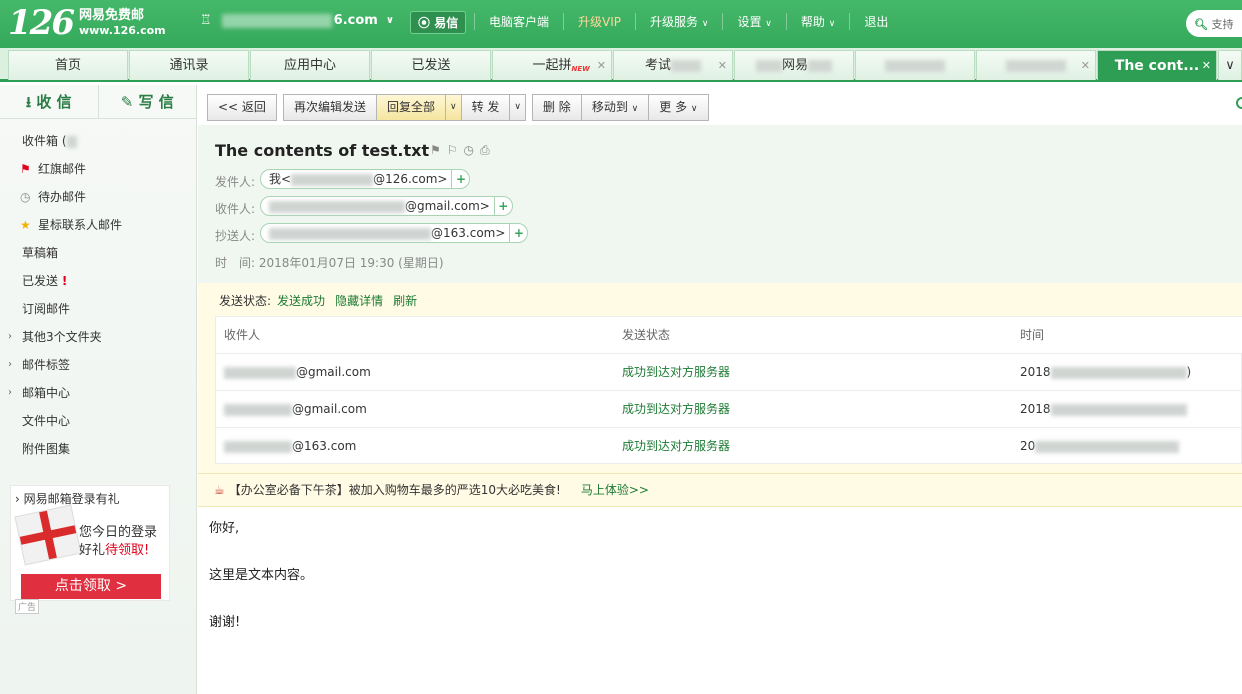  Describe the element at coordinates (62, 197) in the screenshot. I see `folder-todo-label: 待办邮件` at that location.